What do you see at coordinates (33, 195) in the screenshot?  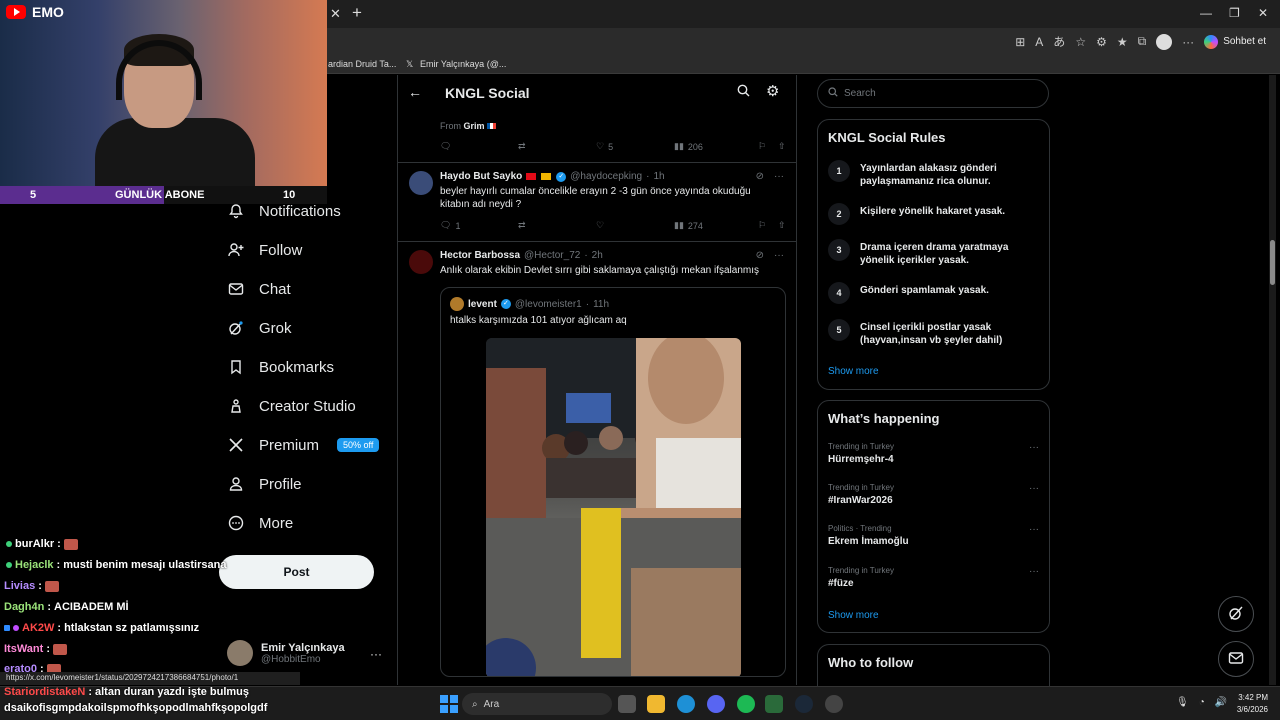 I see `sub-goal-current: 5` at bounding box center [33, 195].